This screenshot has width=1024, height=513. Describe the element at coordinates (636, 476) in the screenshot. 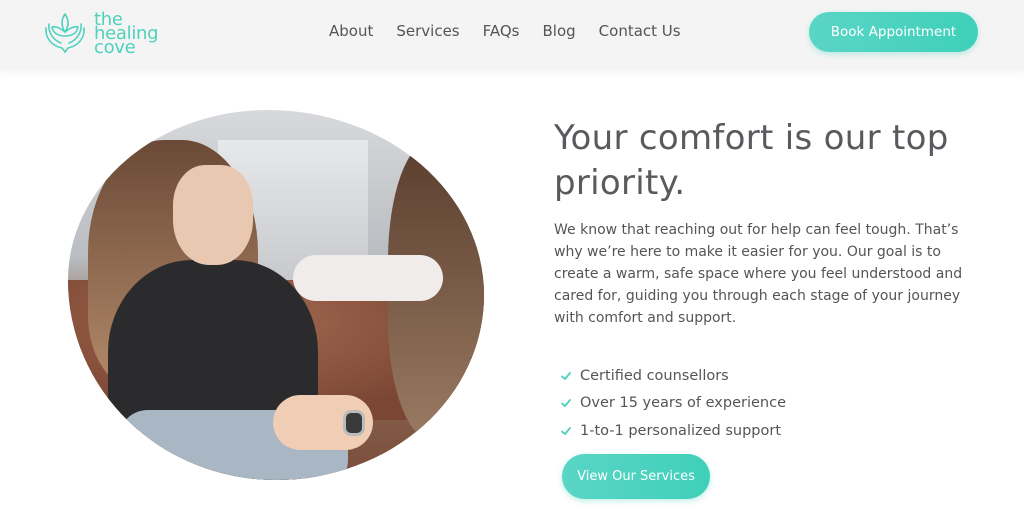

I see `view-services-button: View Our Services` at that location.